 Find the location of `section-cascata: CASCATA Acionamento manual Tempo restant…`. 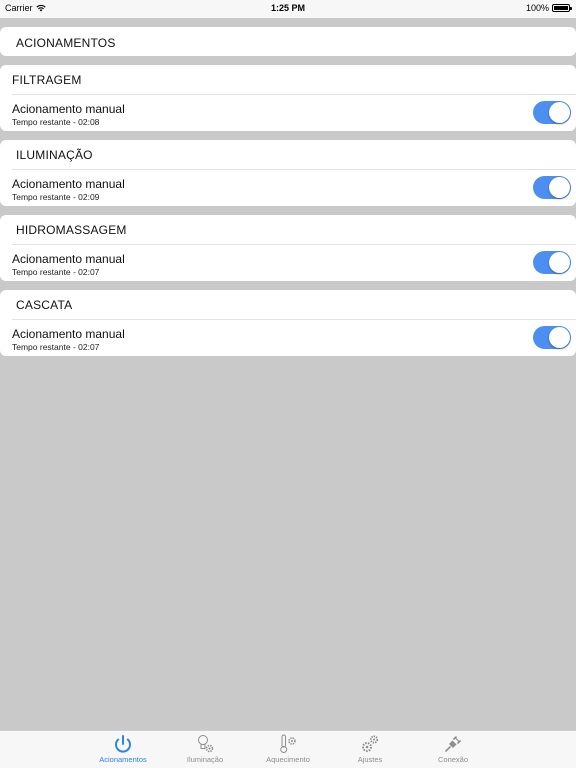

section-cascata: CASCATA Acionamento manual Tempo restant… is located at coordinates (288, 323).